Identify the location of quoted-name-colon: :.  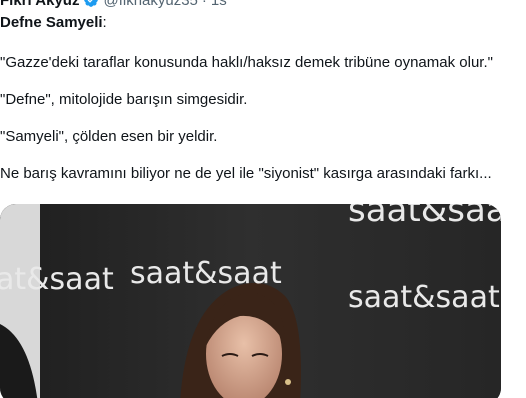
(104, 22).